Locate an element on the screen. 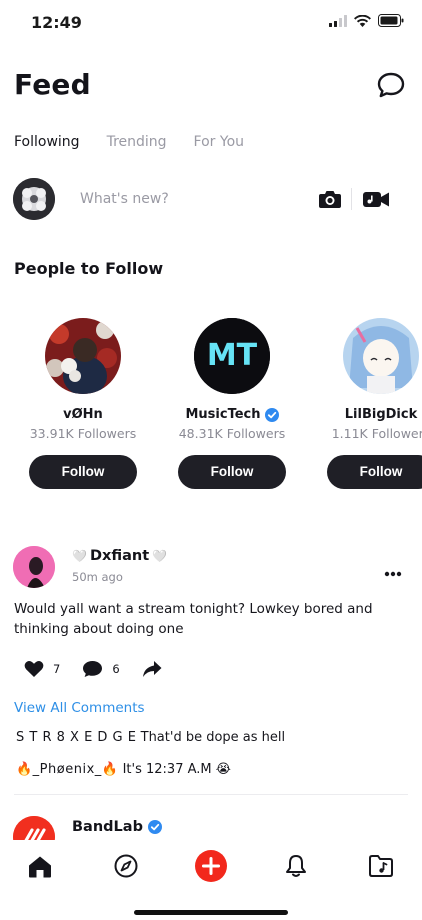 The height and width of the screenshot is (920, 422). wifi-icon is located at coordinates (362, 20).